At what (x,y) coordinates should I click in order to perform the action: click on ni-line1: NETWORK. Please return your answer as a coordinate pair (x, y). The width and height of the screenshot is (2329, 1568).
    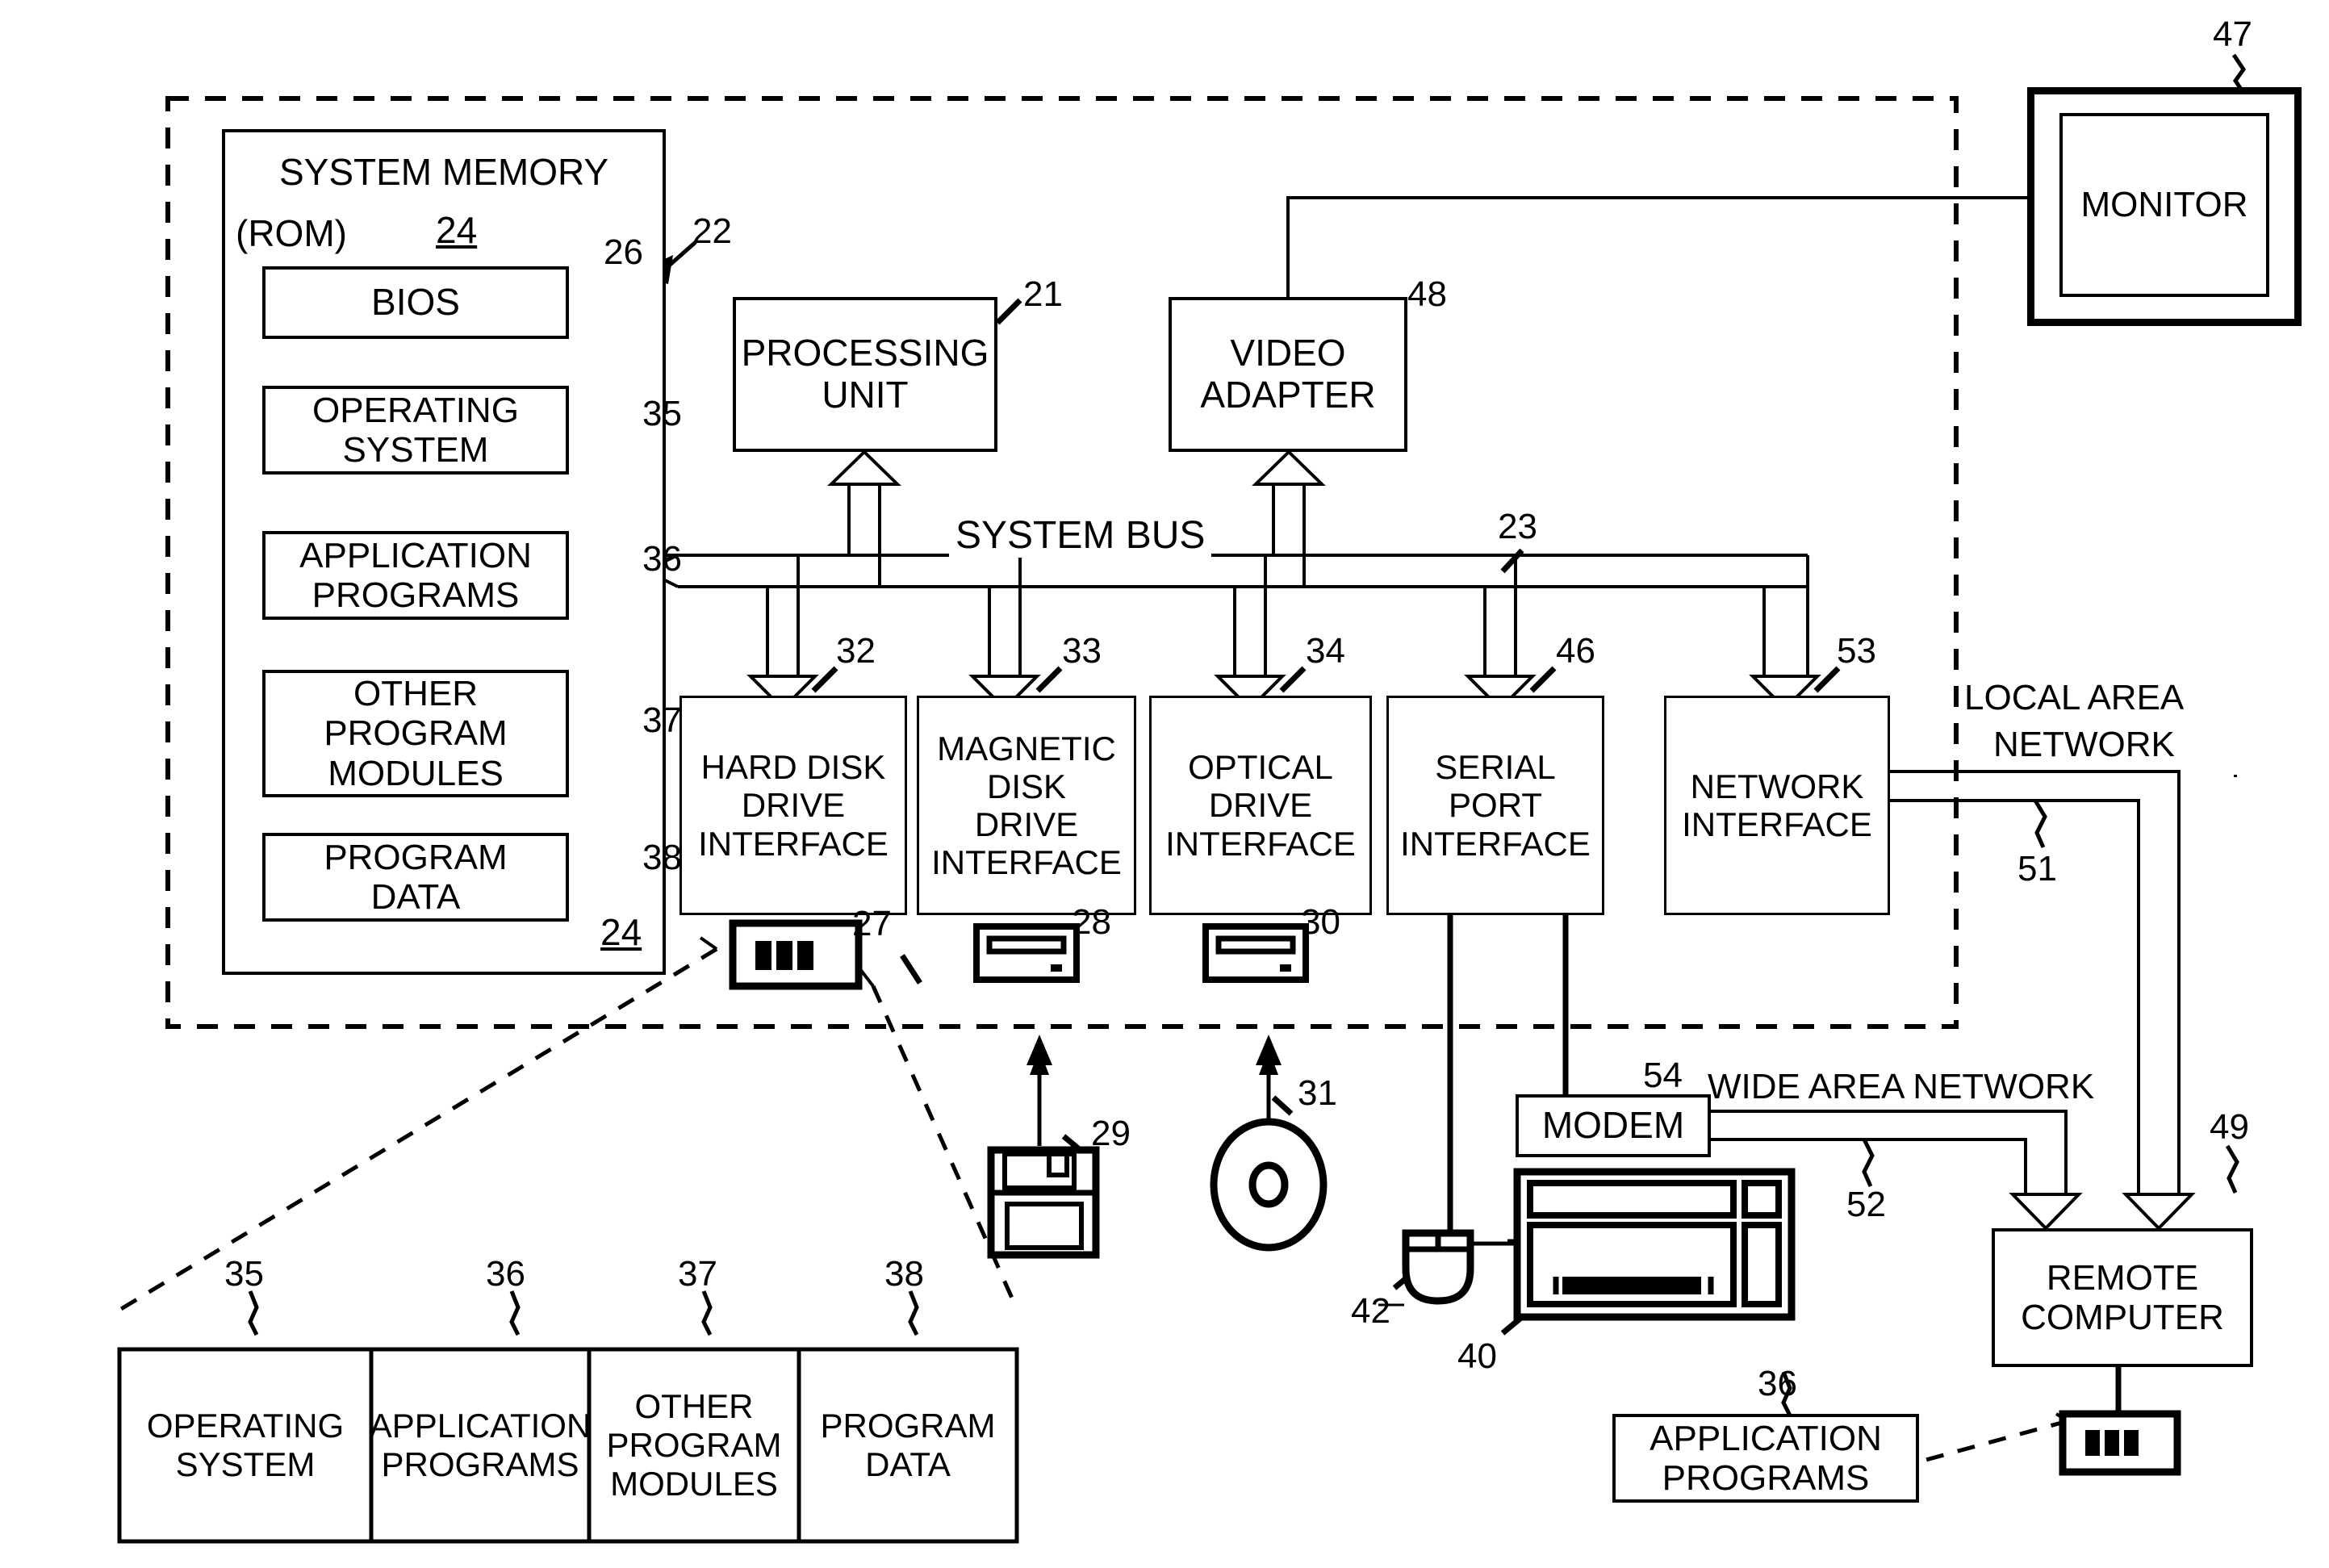
    Looking at the image, I should click on (1777, 786).